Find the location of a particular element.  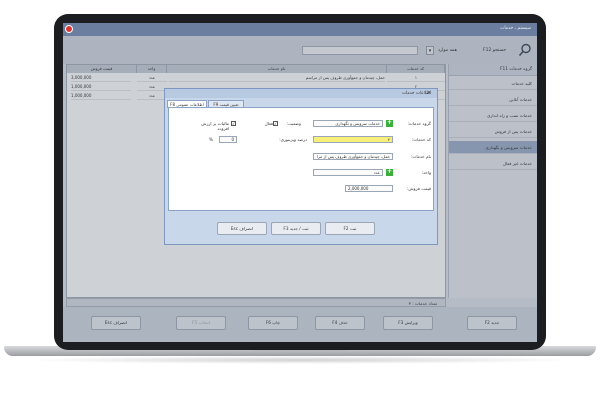

close-icon is located at coordinates (69, 29).